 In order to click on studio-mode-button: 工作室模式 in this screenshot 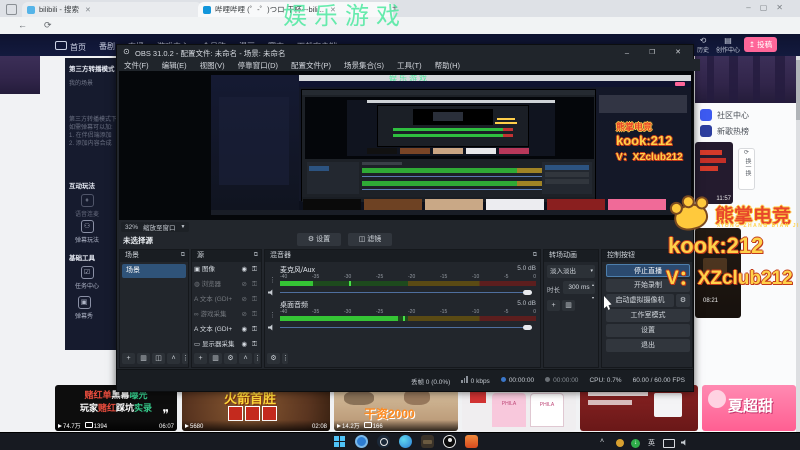, I will do `click(648, 315)`.